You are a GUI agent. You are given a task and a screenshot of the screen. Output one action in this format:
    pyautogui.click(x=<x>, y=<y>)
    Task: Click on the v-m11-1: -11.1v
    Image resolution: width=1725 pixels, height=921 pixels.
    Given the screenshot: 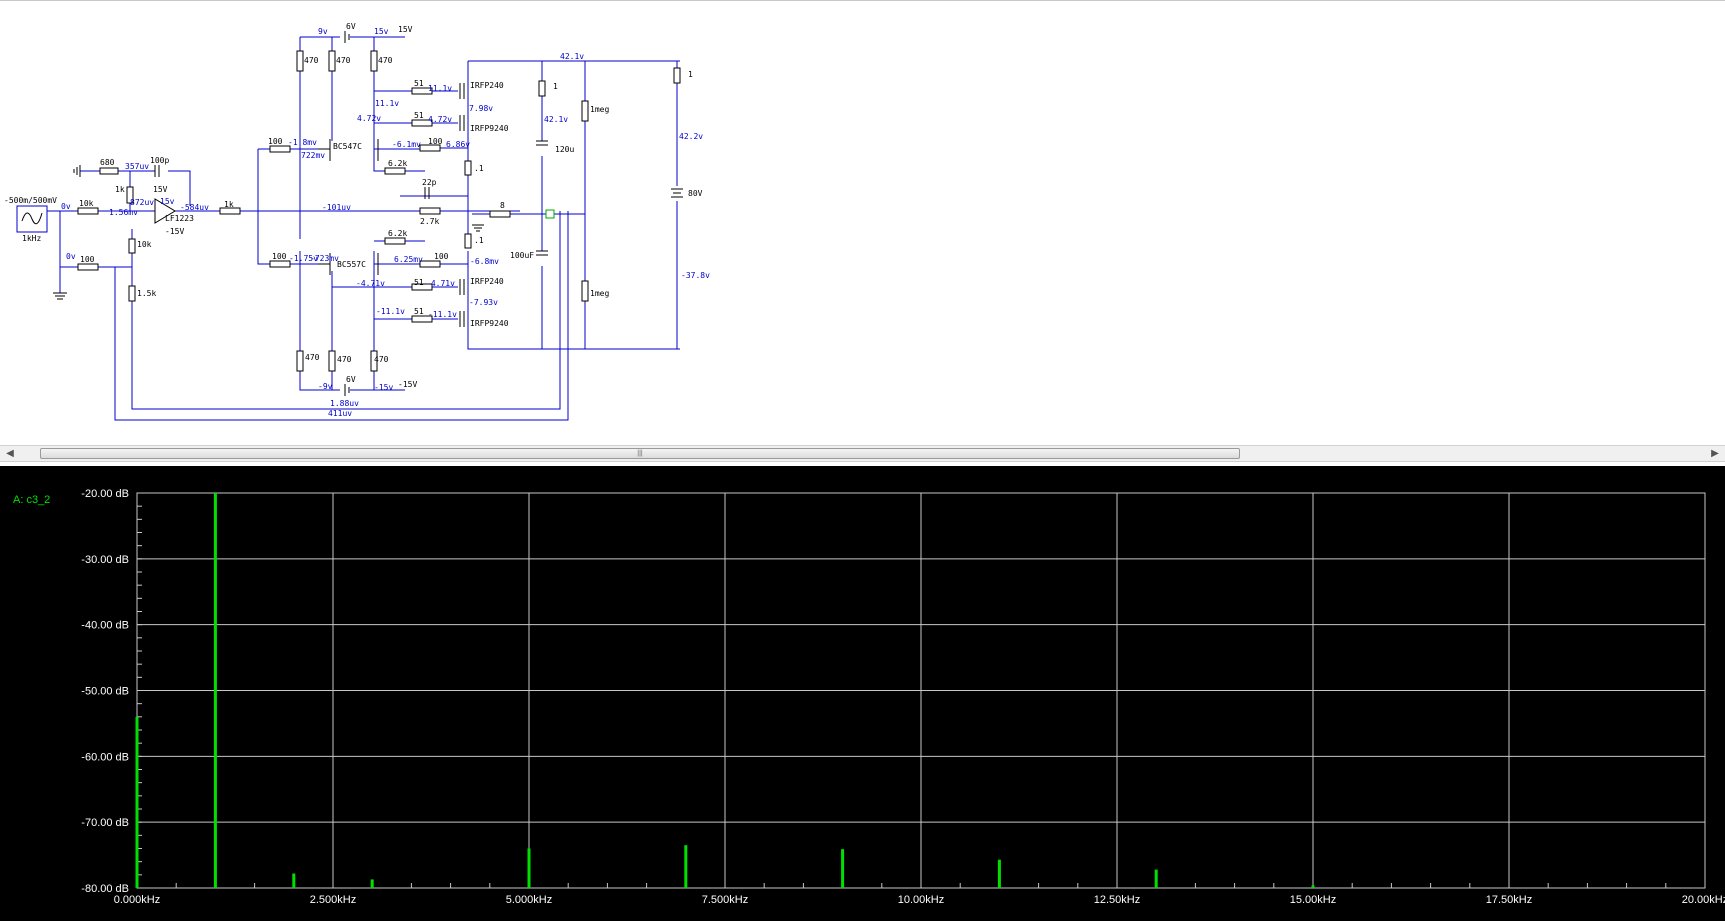 What is the action you would take?
    pyautogui.click(x=390, y=311)
    